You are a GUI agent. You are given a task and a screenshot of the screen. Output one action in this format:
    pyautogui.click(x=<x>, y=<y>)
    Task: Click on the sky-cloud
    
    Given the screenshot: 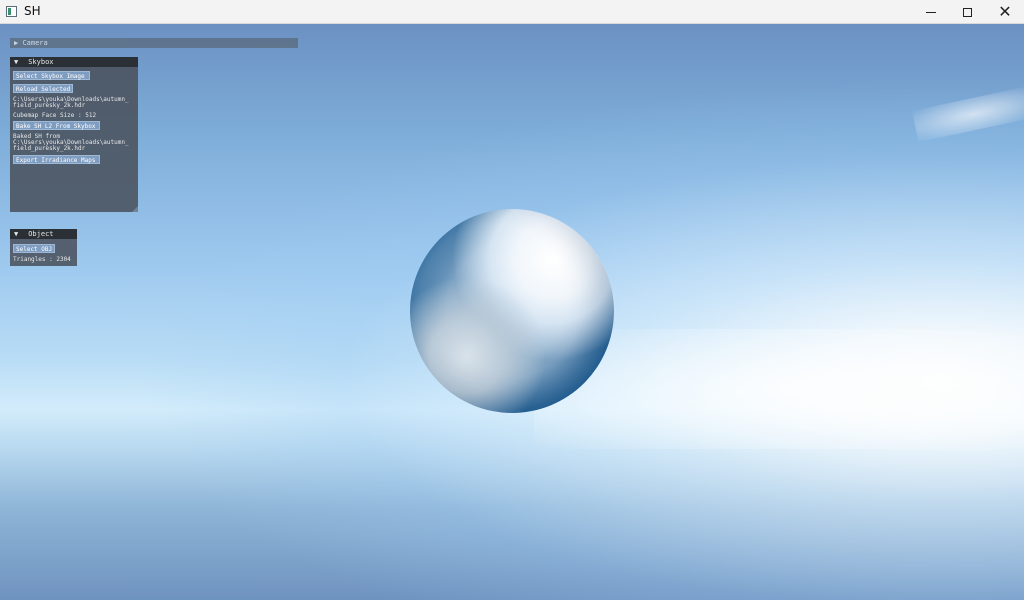 What is the action you would take?
    pyautogui.click(x=967, y=114)
    